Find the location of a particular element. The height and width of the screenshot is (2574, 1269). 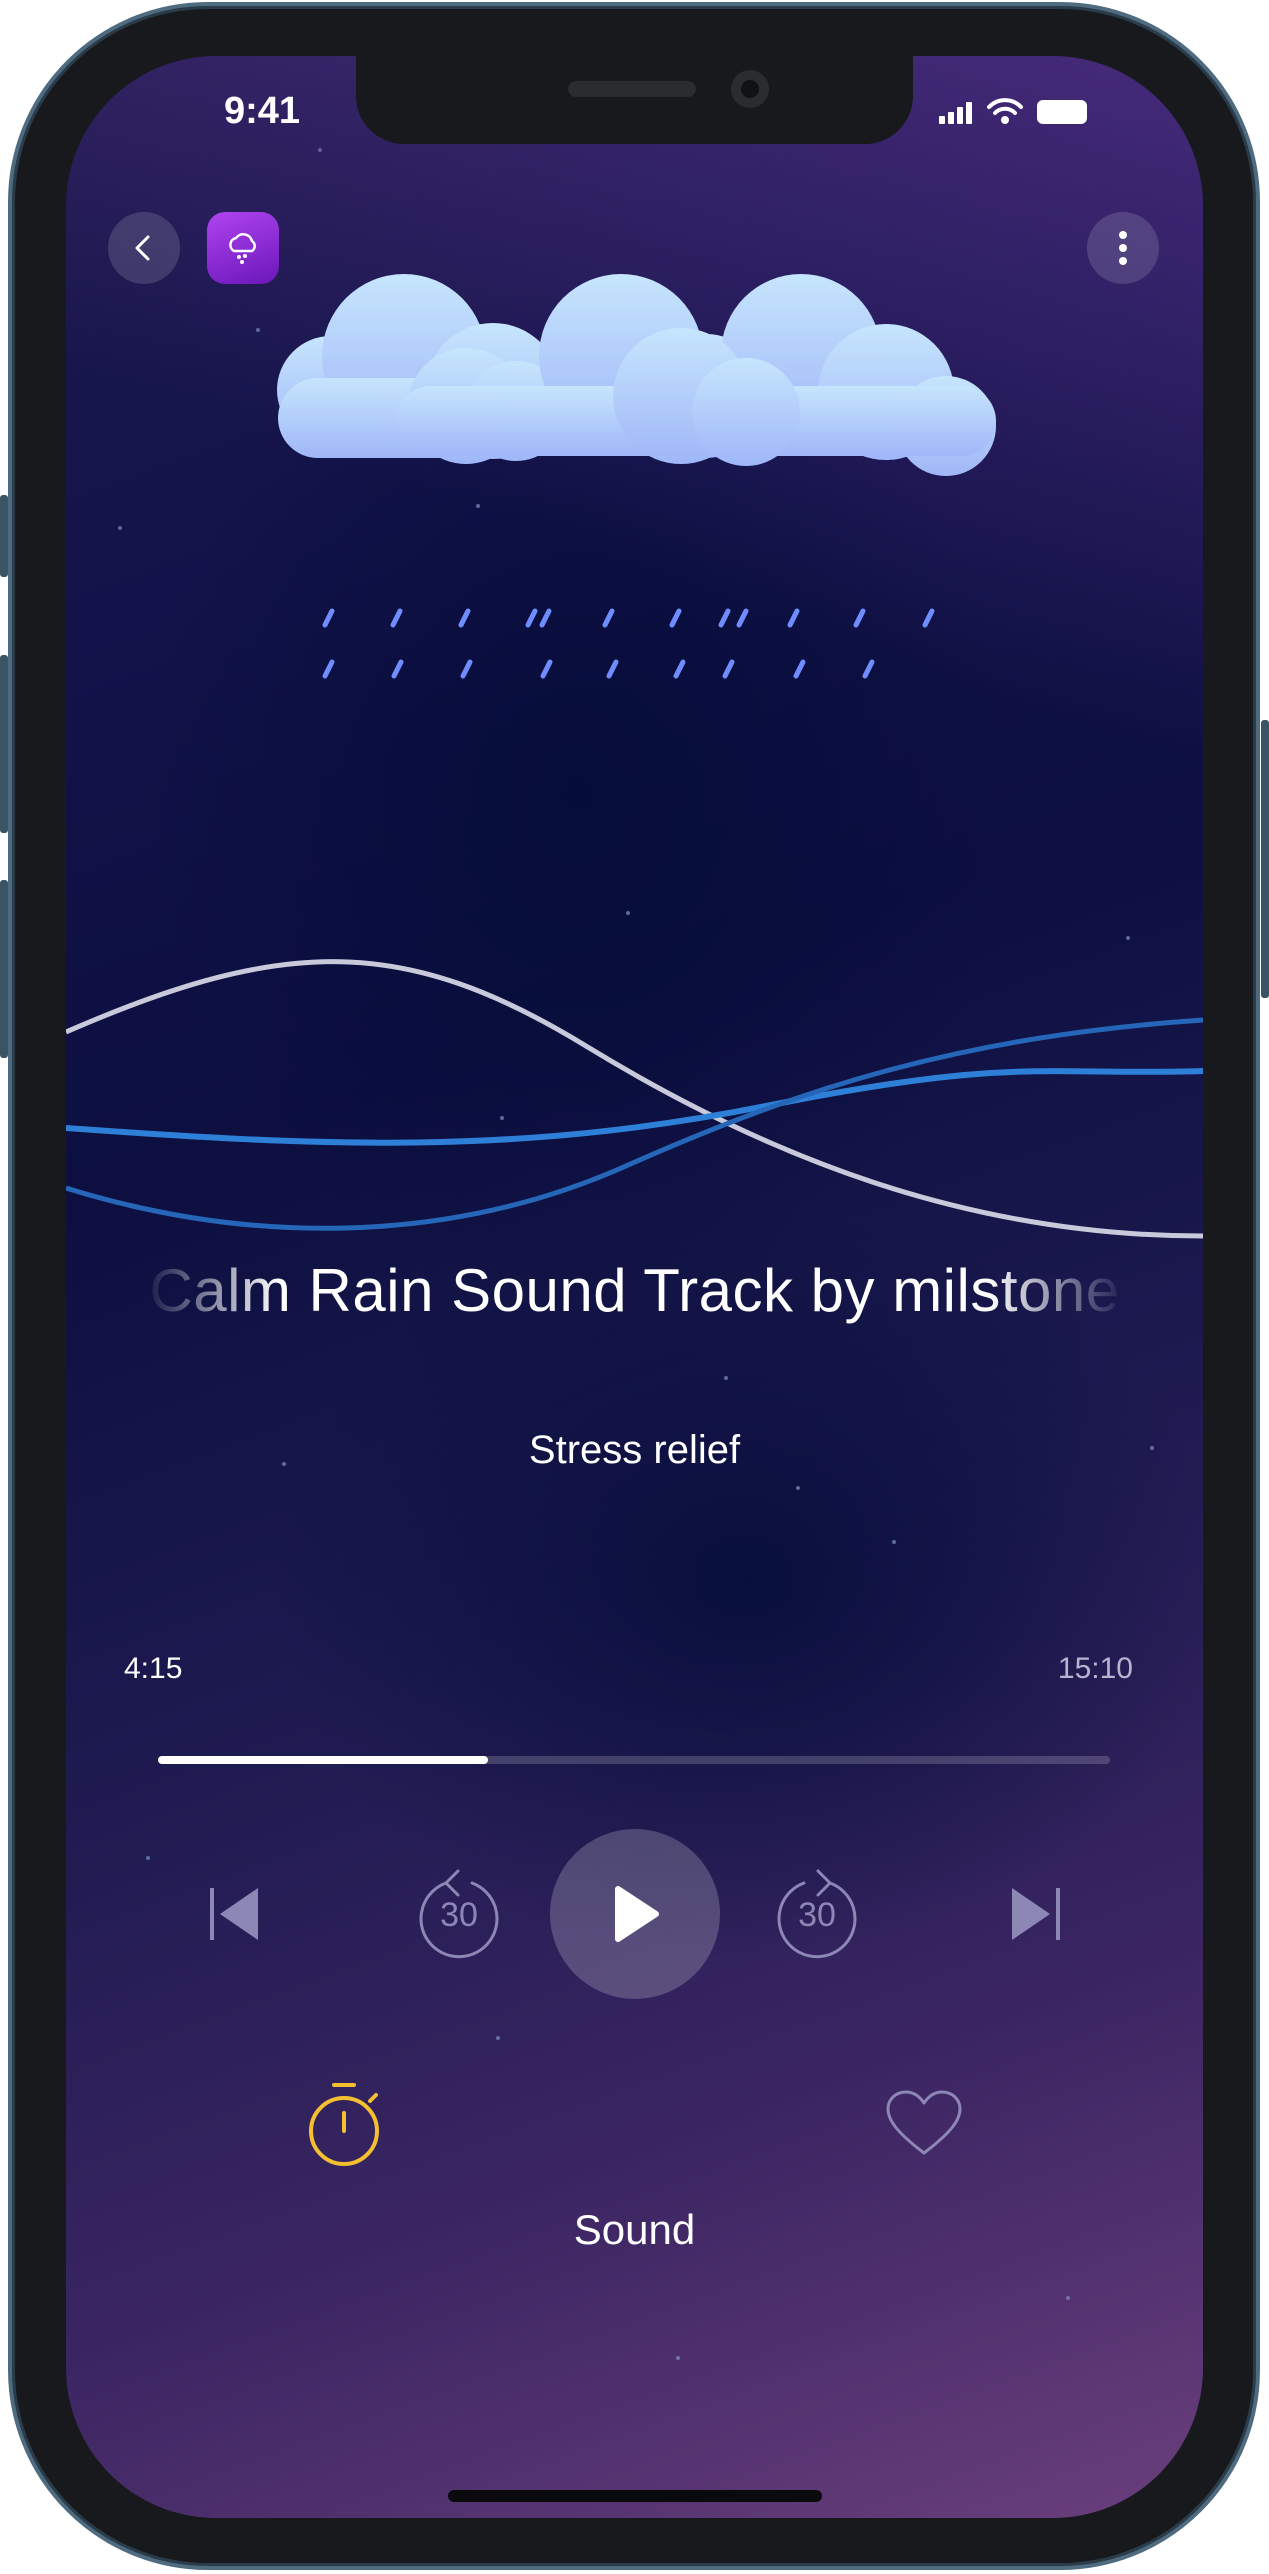

forward-30-button: 30 is located at coordinates (817, 1911).